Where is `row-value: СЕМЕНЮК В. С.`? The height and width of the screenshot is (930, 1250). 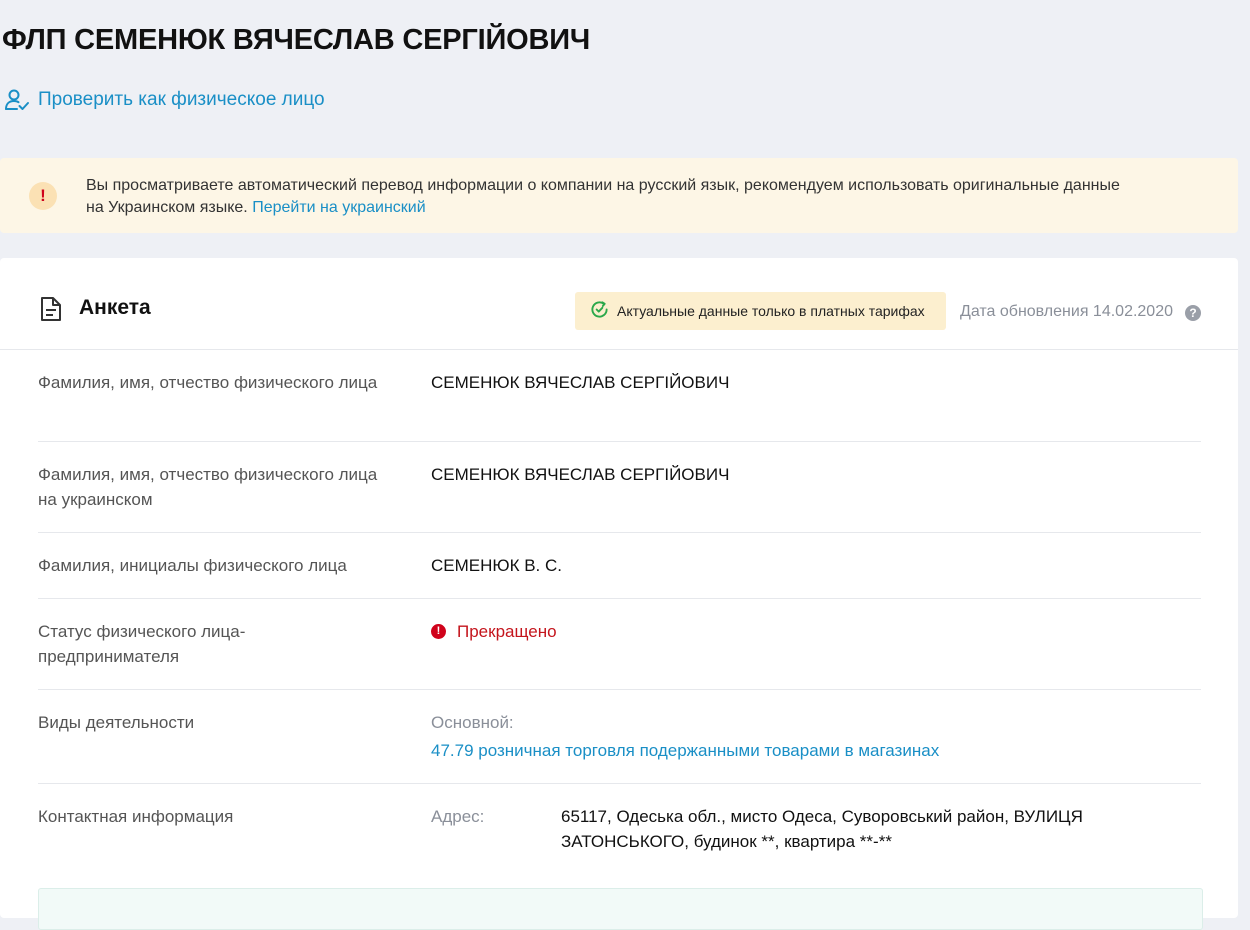
row-value: СЕМЕНЮК В. С. is located at coordinates (496, 565).